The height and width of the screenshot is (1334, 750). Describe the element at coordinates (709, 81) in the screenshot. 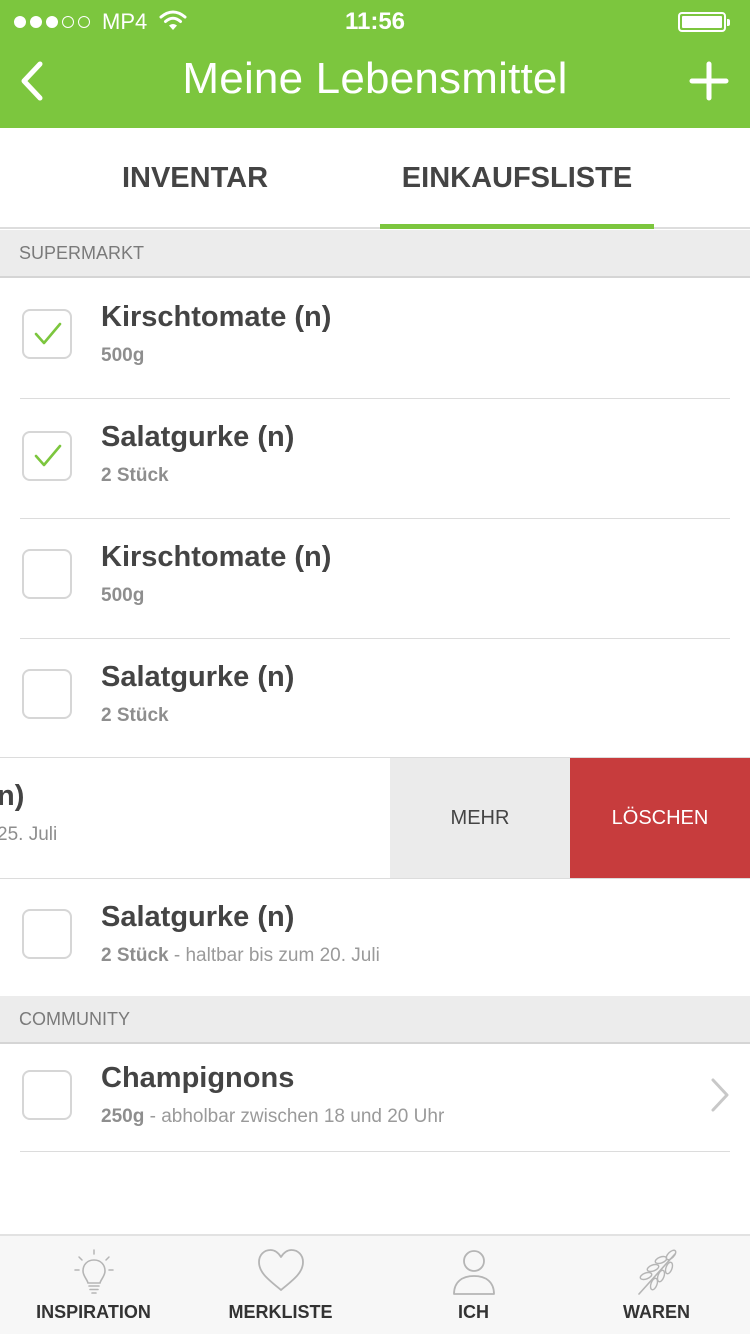

I see `add-plus-icon` at that location.